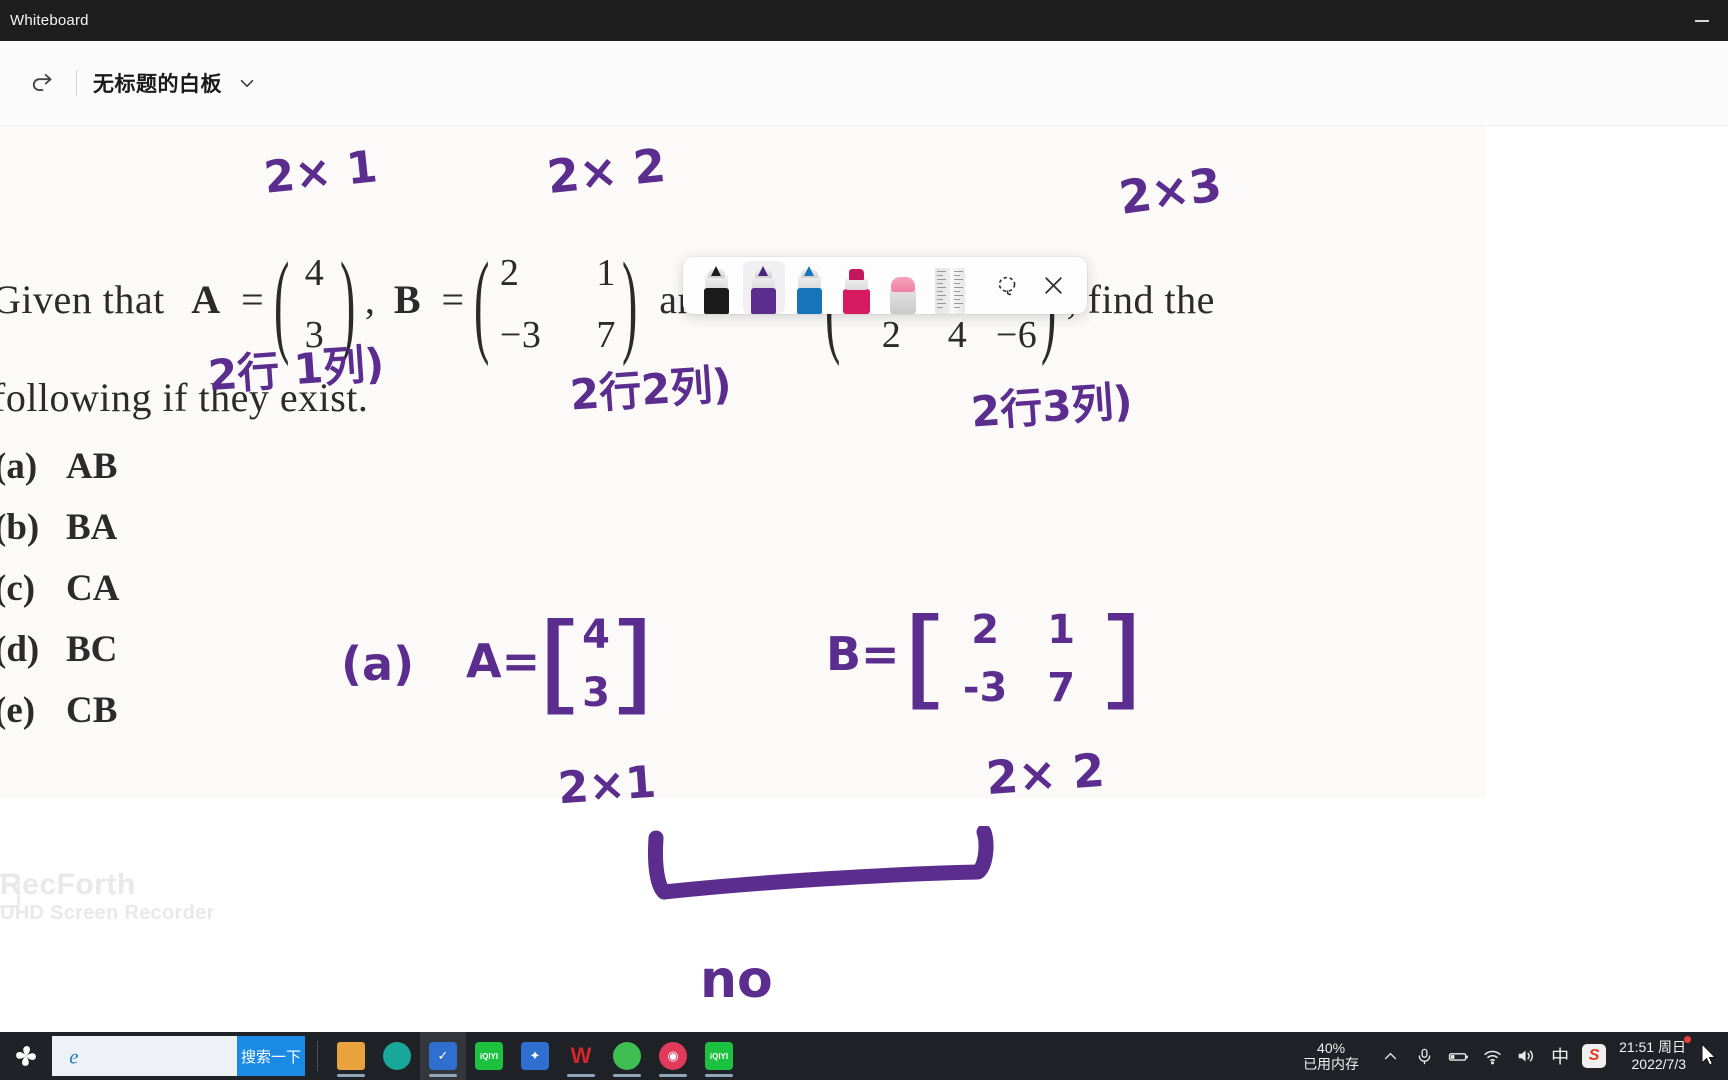 This screenshot has height=1080, width=1728. Describe the element at coordinates (92, 710) in the screenshot. I see `list-item-expr: CB` at that location.